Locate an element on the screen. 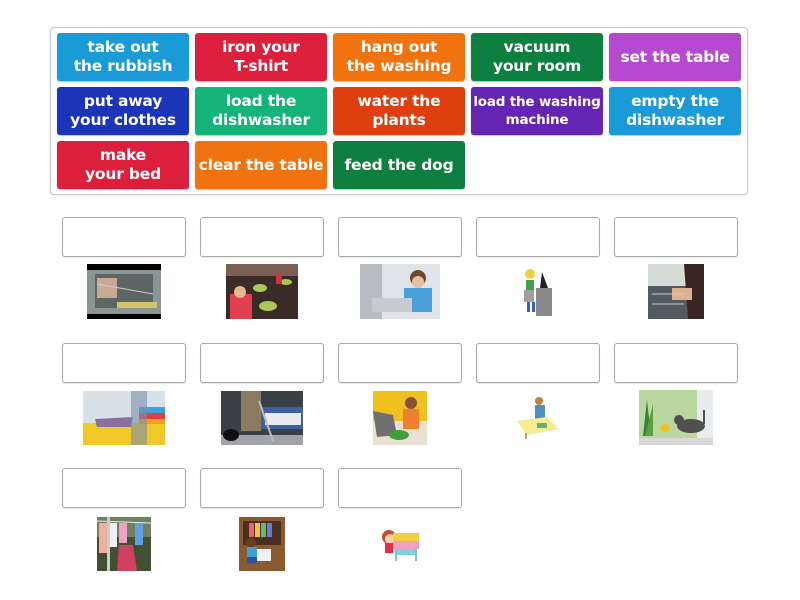 The height and width of the screenshot is (600, 800). answer-tile: water the plants is located at coordinates (399, 111).